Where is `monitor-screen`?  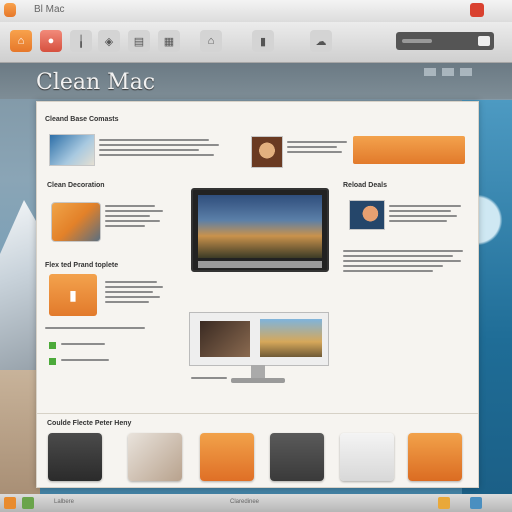
monitor-screen is located at coordinates (260, 226).